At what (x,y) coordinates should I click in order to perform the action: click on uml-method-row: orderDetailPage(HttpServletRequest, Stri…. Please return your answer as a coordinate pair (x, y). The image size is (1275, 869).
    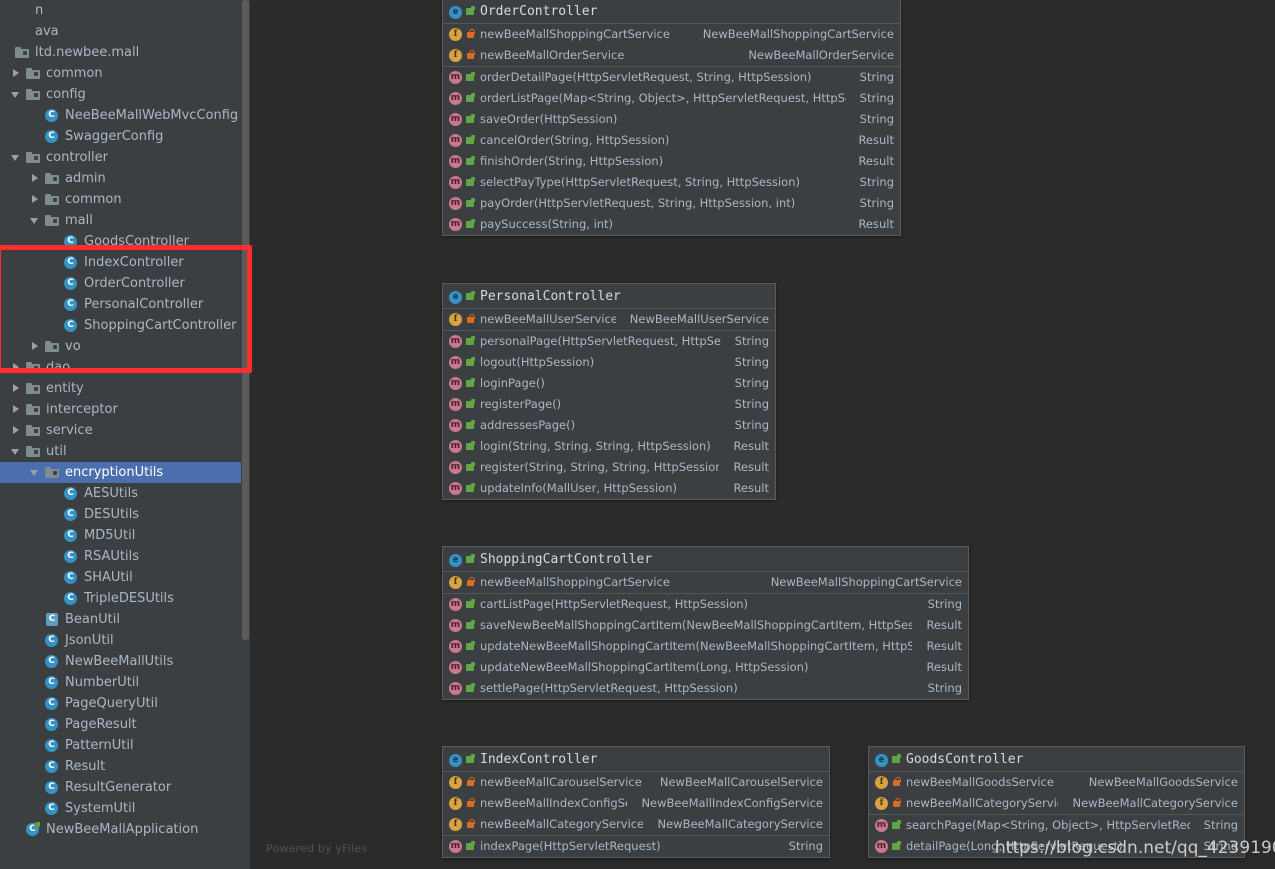
    Looking at the image, I should click on (671, 77).